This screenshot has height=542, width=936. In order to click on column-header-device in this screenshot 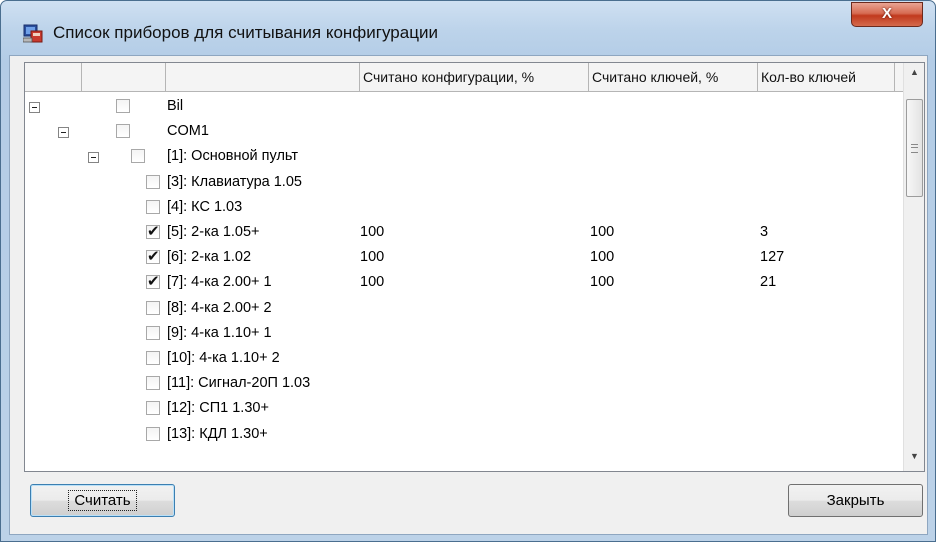, I will do `click(263, 77)`.